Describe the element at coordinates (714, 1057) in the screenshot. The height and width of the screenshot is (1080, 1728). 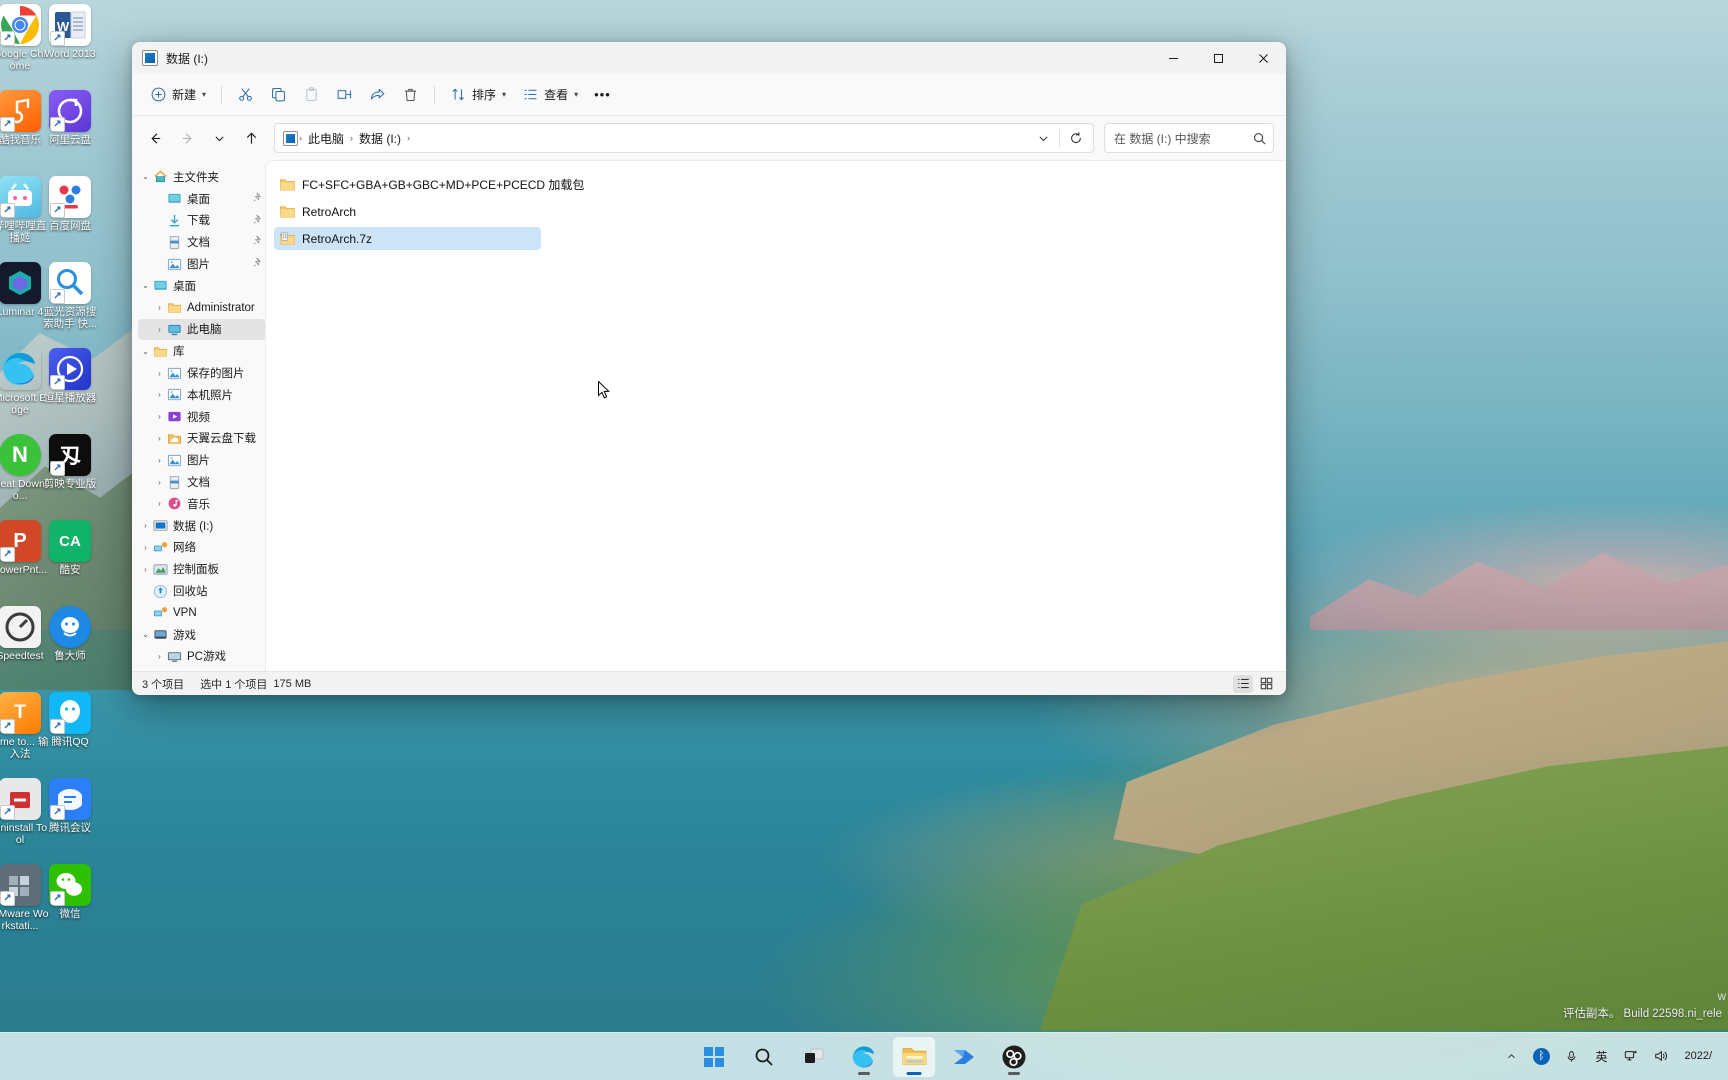
I see `start-button` at that location.